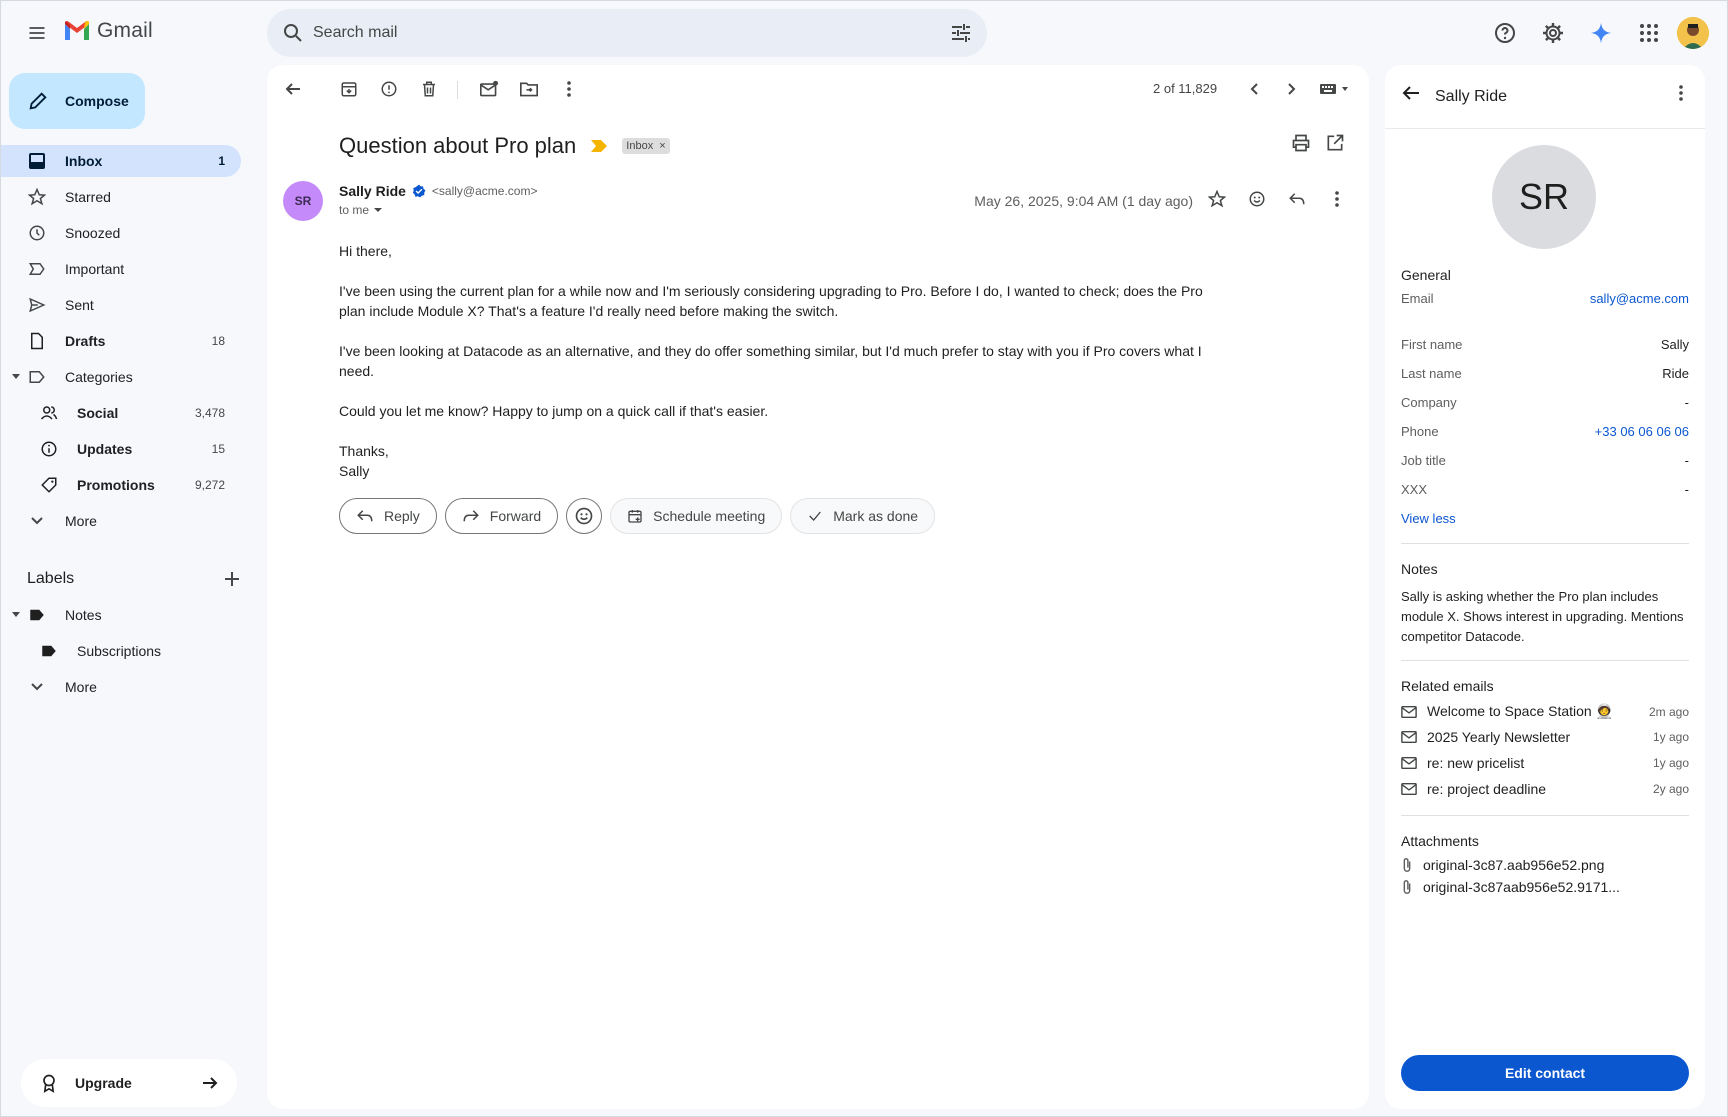  Describe the element at coordinates (97, 101) in the screenshot. I see `compose-label: Compose` at that location.